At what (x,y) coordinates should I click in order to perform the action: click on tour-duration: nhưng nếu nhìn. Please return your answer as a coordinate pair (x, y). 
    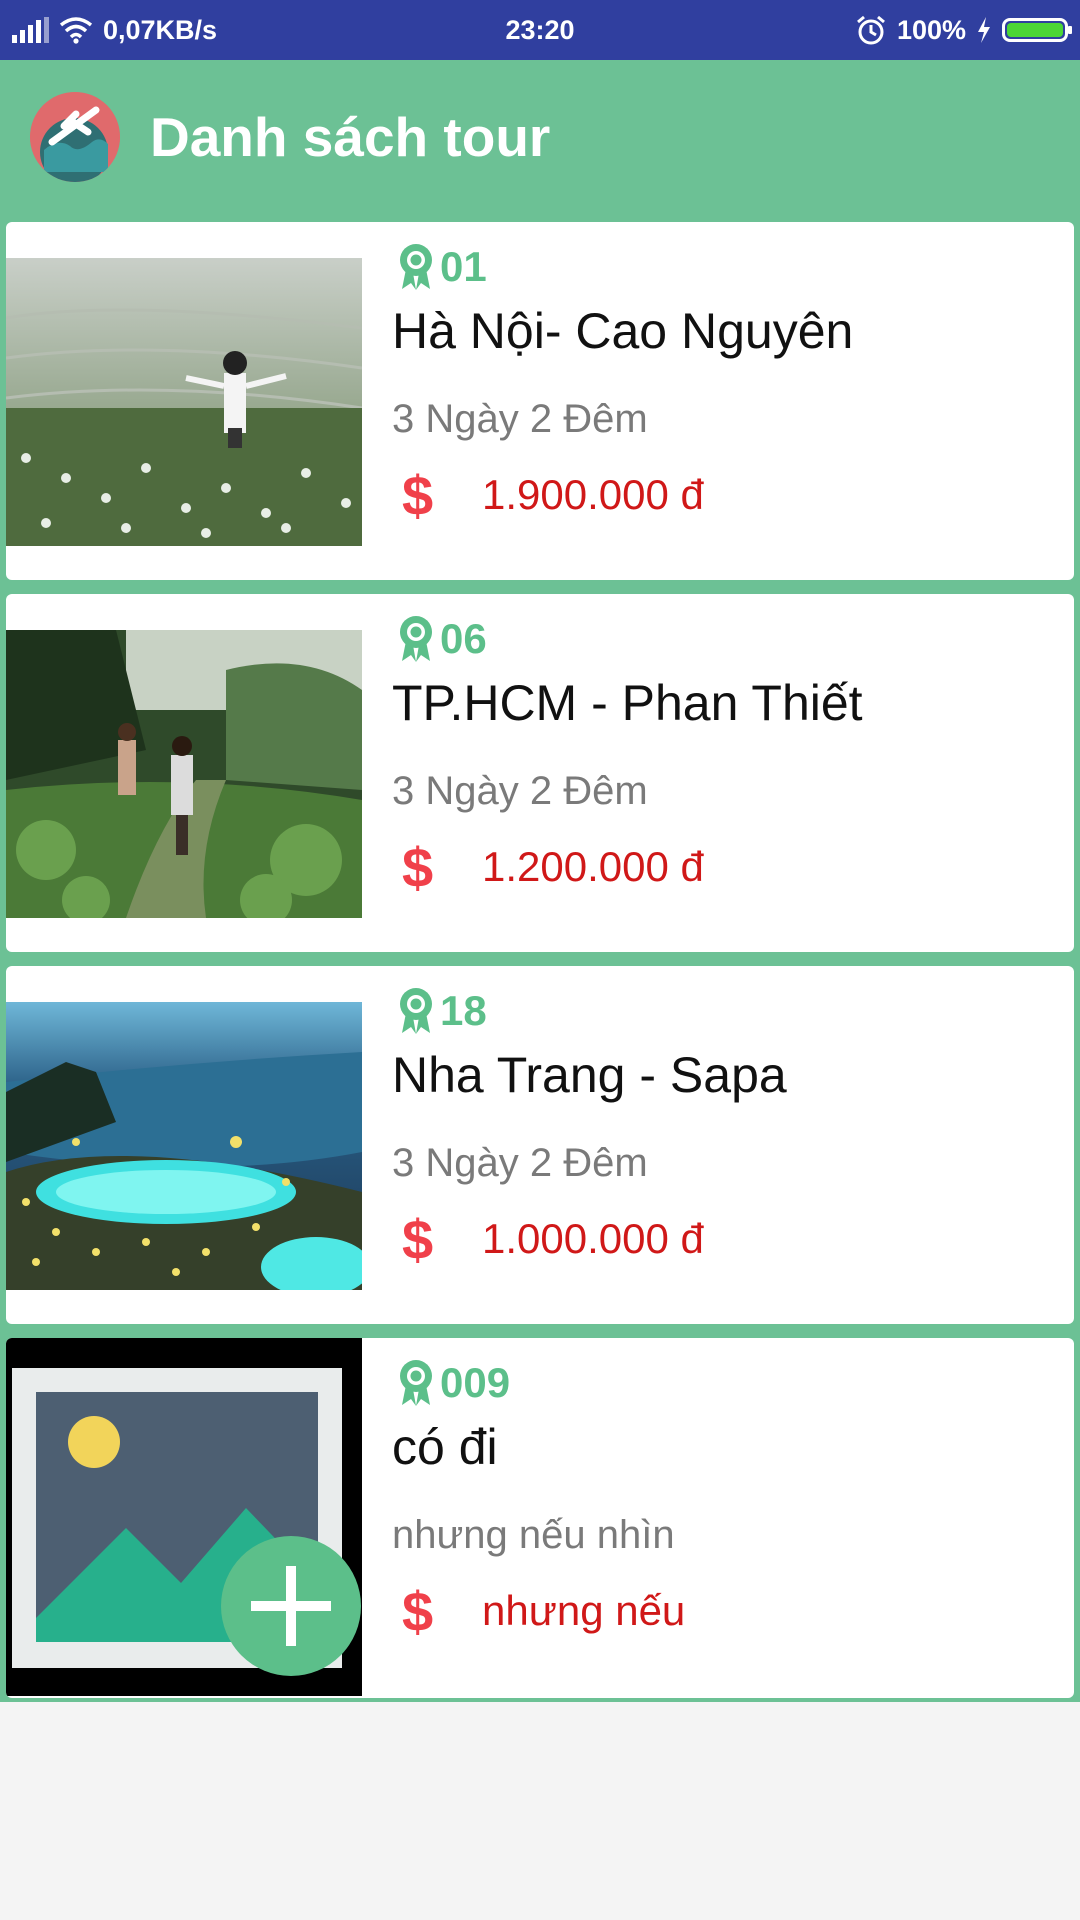
    Looking at the image, I should click on (533, 1535).